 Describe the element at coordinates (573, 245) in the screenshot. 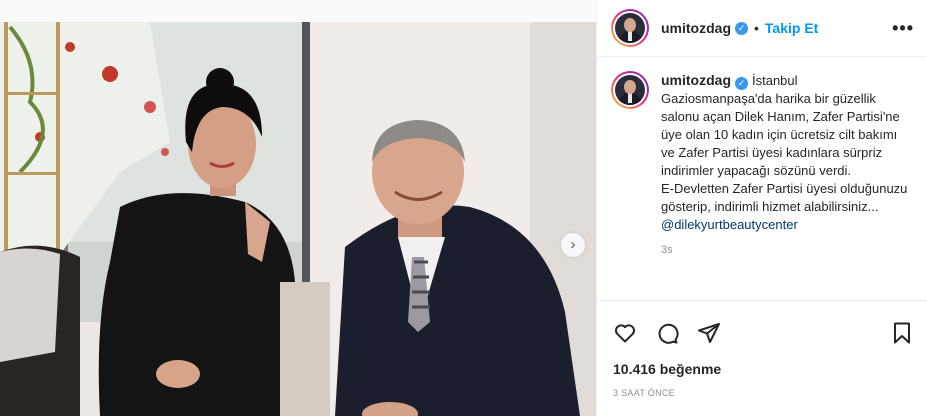

I see `carousel-next-button: ›` at that location.